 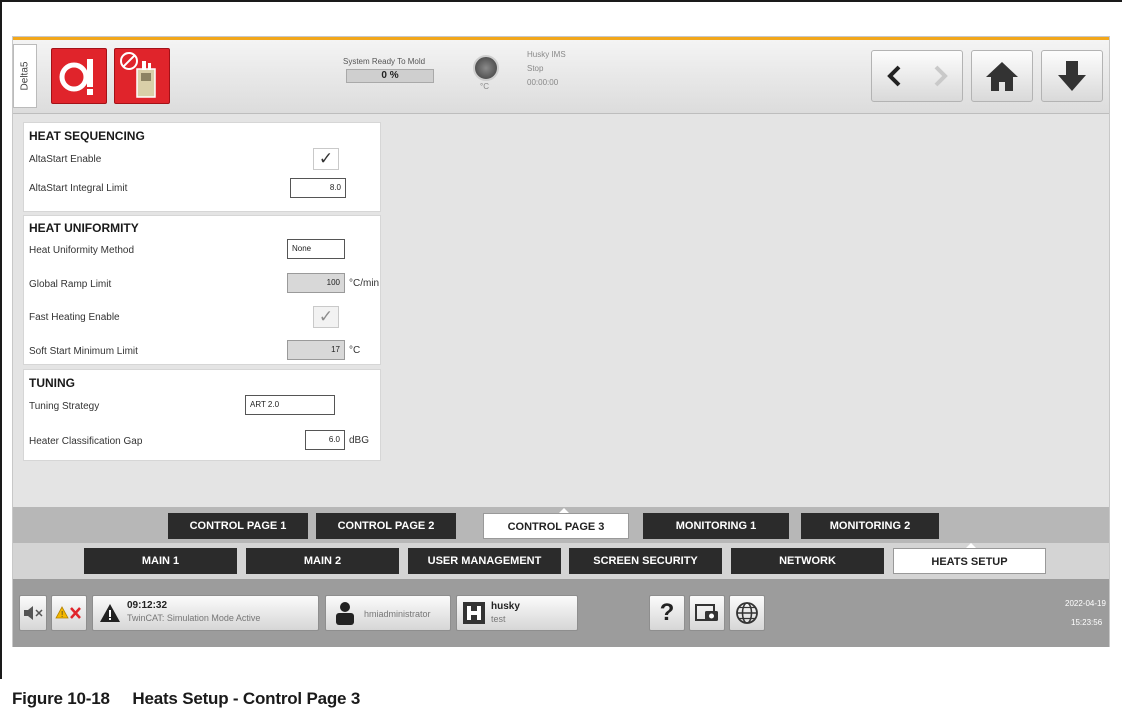 What do you see at coordinates (543, 82) in the screenshot?
I see `run-time: 00:00:00` at bounding box center [543, 82].